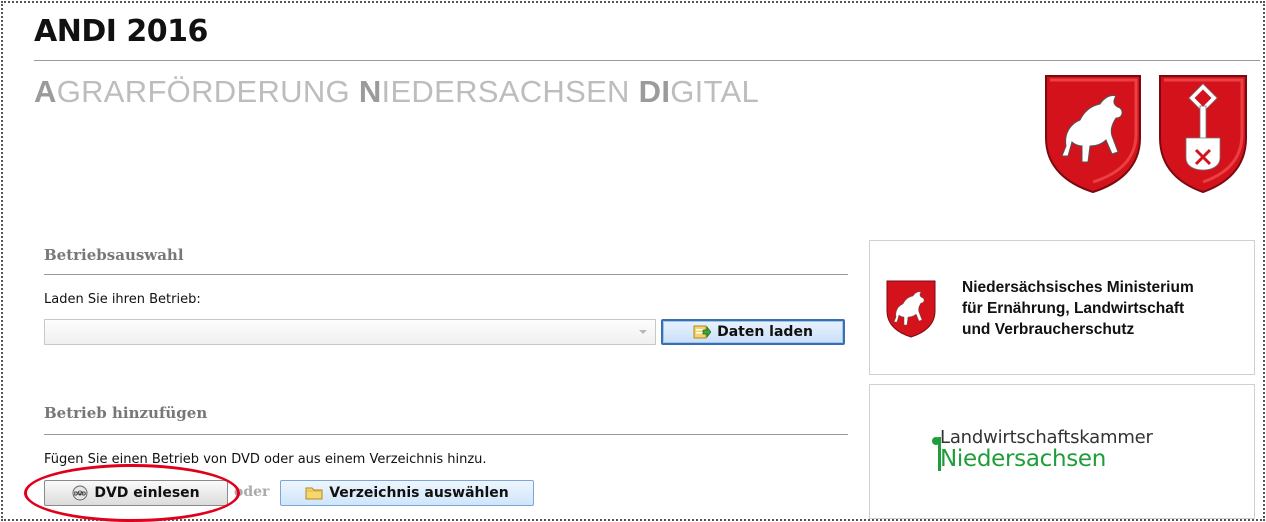  Describe the element at coordinates (510, 91) in the screenshot. I see `subtitle-word-n: IEDERSACHSEN` at that location.